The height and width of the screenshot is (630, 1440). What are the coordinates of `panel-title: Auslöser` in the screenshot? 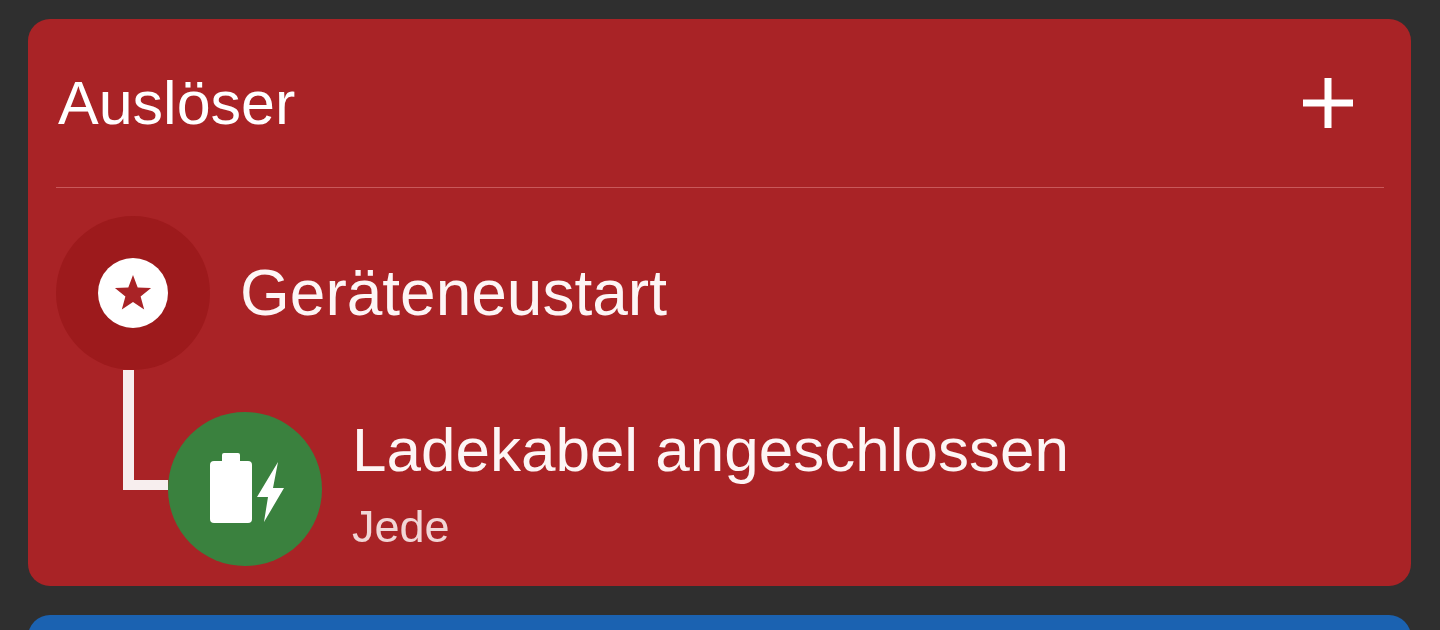 It's located at (177, 103).